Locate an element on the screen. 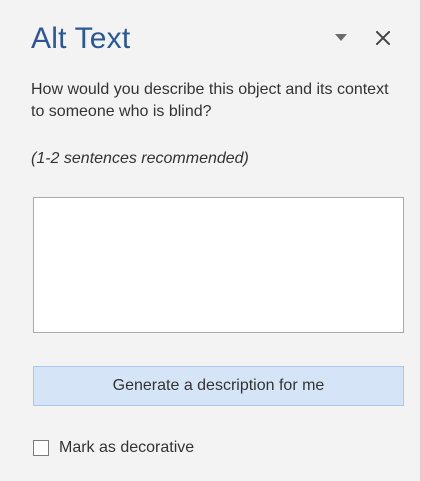  close-pane-button is located at coordinates (383, 38).